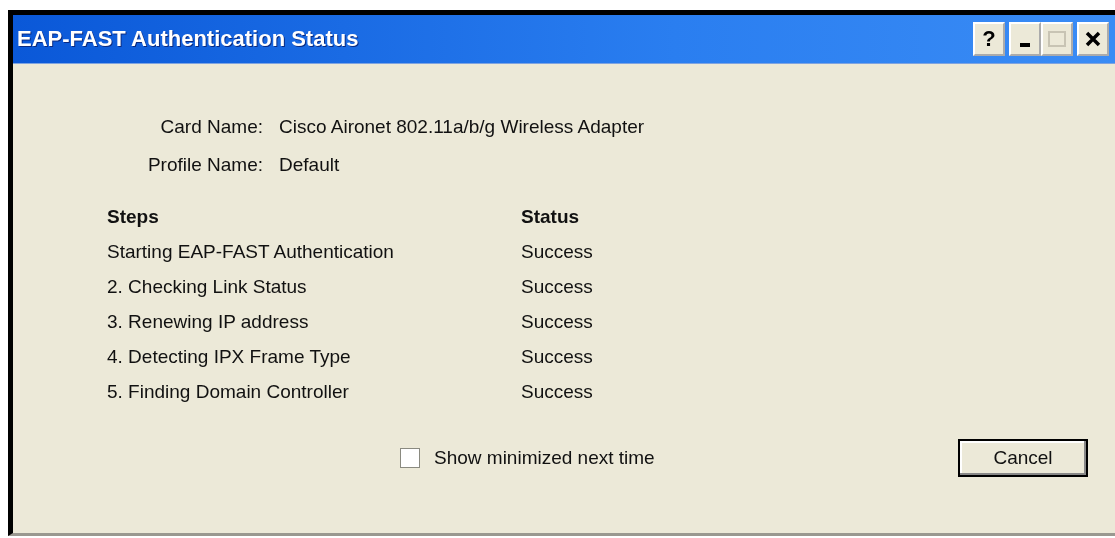  What do you see at coordinates (410, 458) in the screenshot?
I see `checkbox` at bounding box center [410, 458].